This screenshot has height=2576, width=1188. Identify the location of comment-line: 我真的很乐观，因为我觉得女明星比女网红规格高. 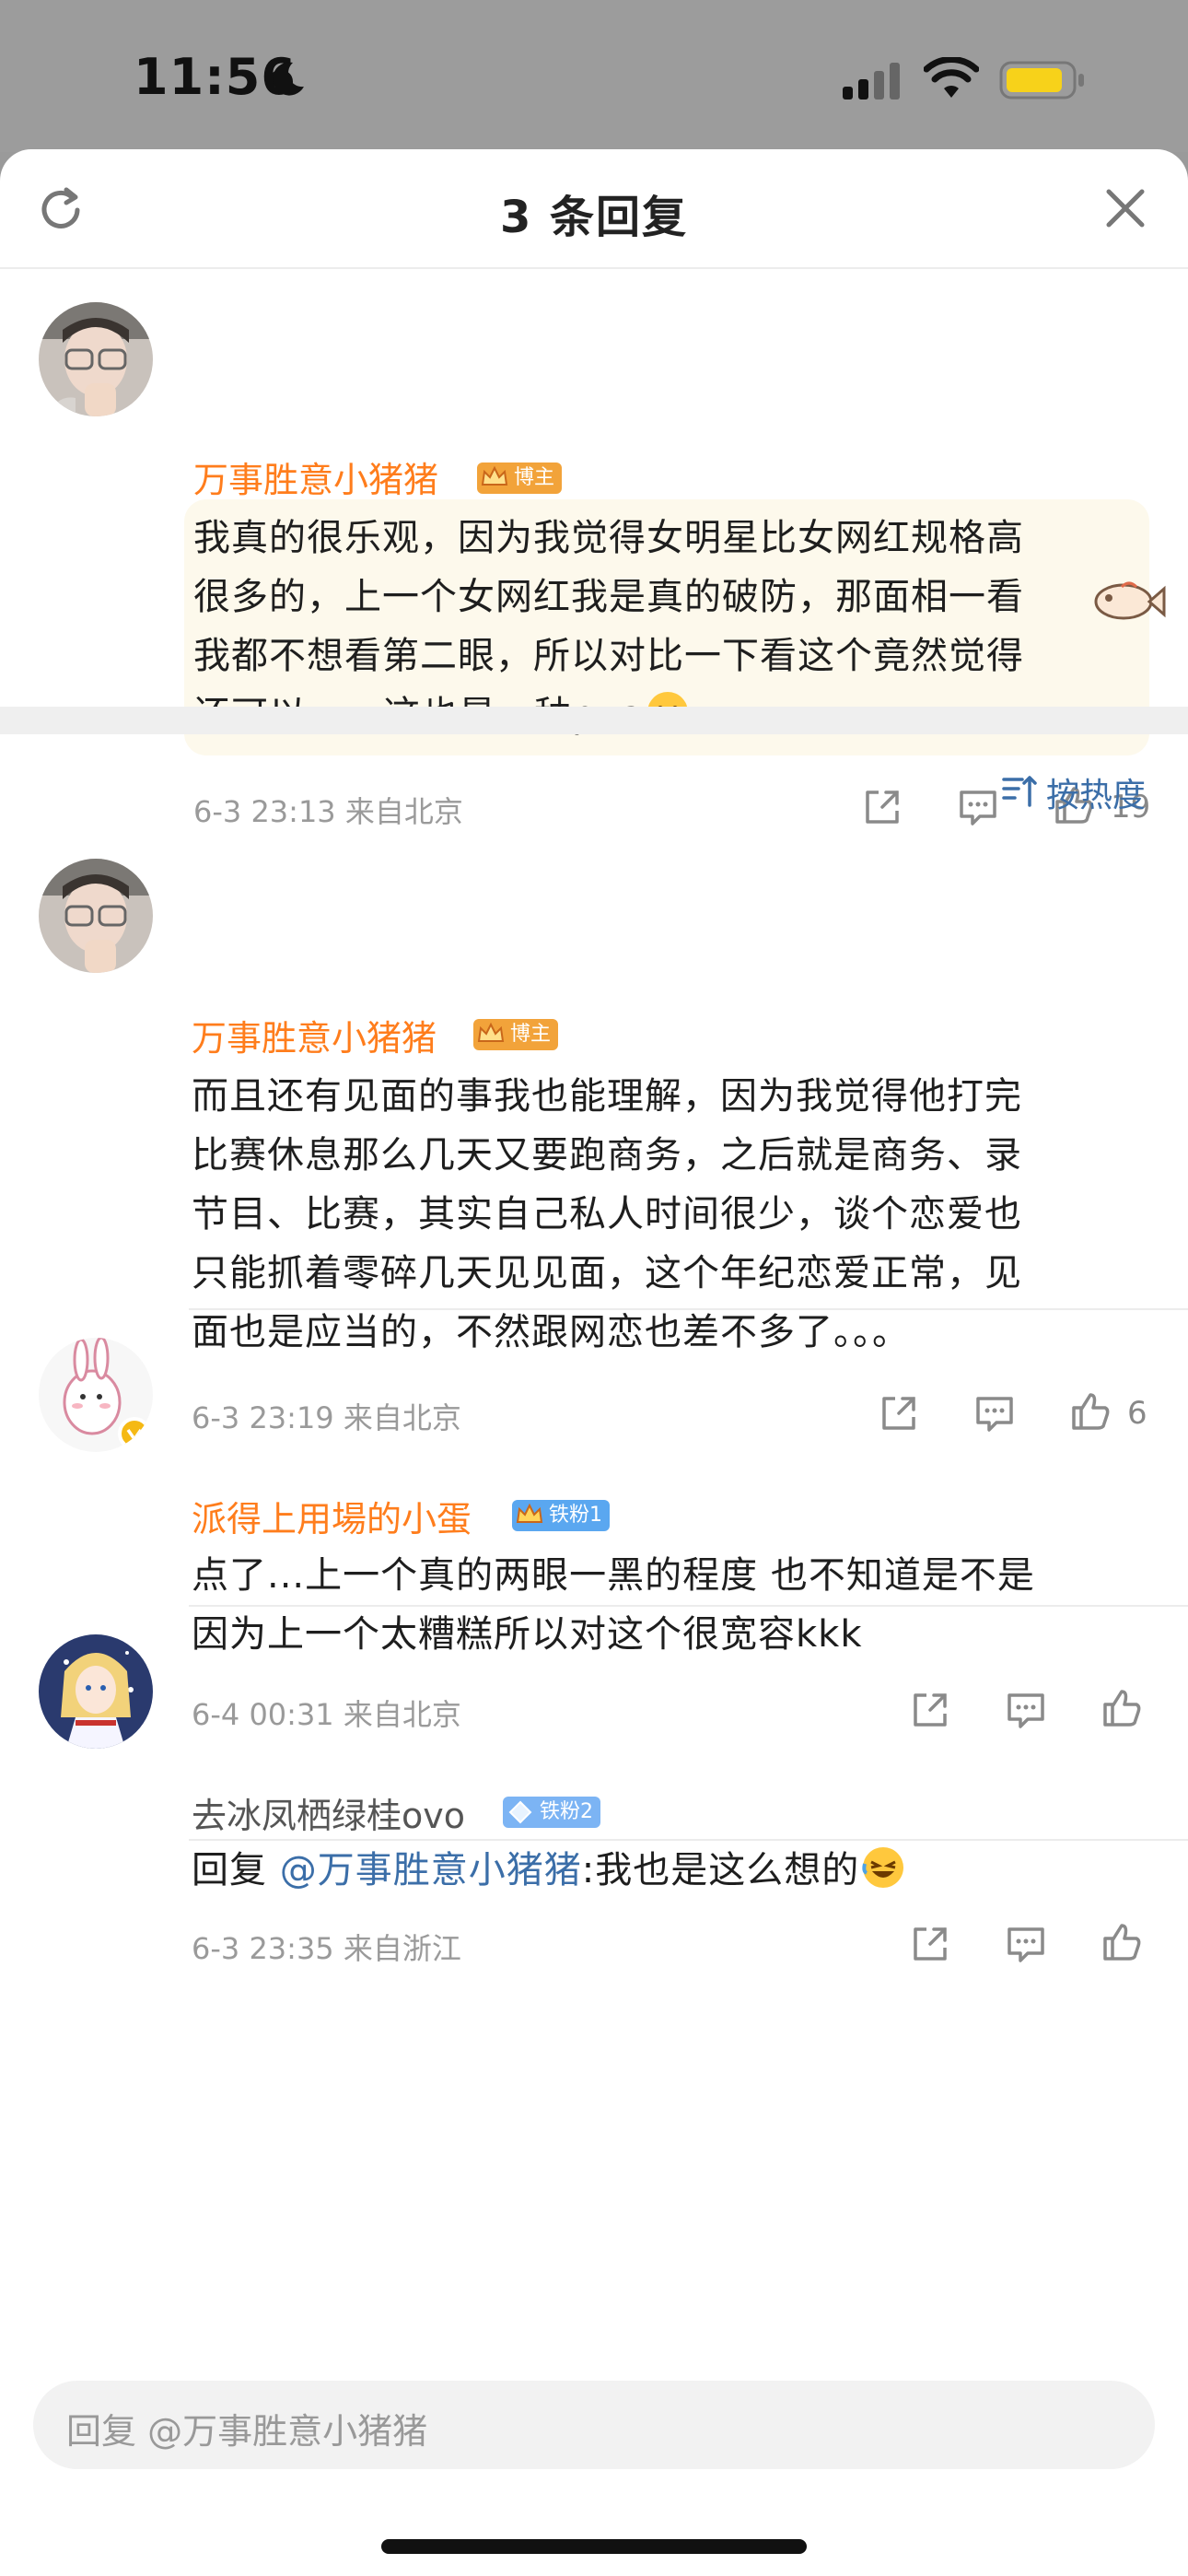
(608, 538).